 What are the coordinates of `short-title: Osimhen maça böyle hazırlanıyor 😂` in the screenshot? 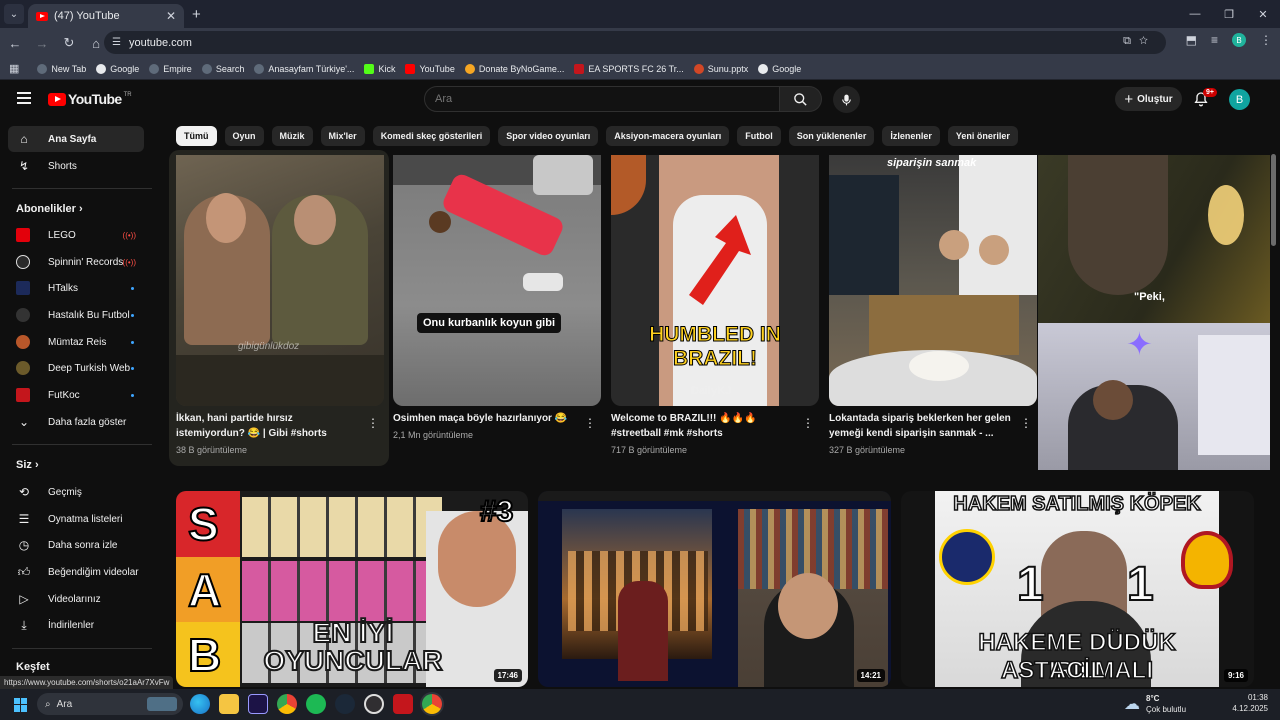 It's located at (483, 418).